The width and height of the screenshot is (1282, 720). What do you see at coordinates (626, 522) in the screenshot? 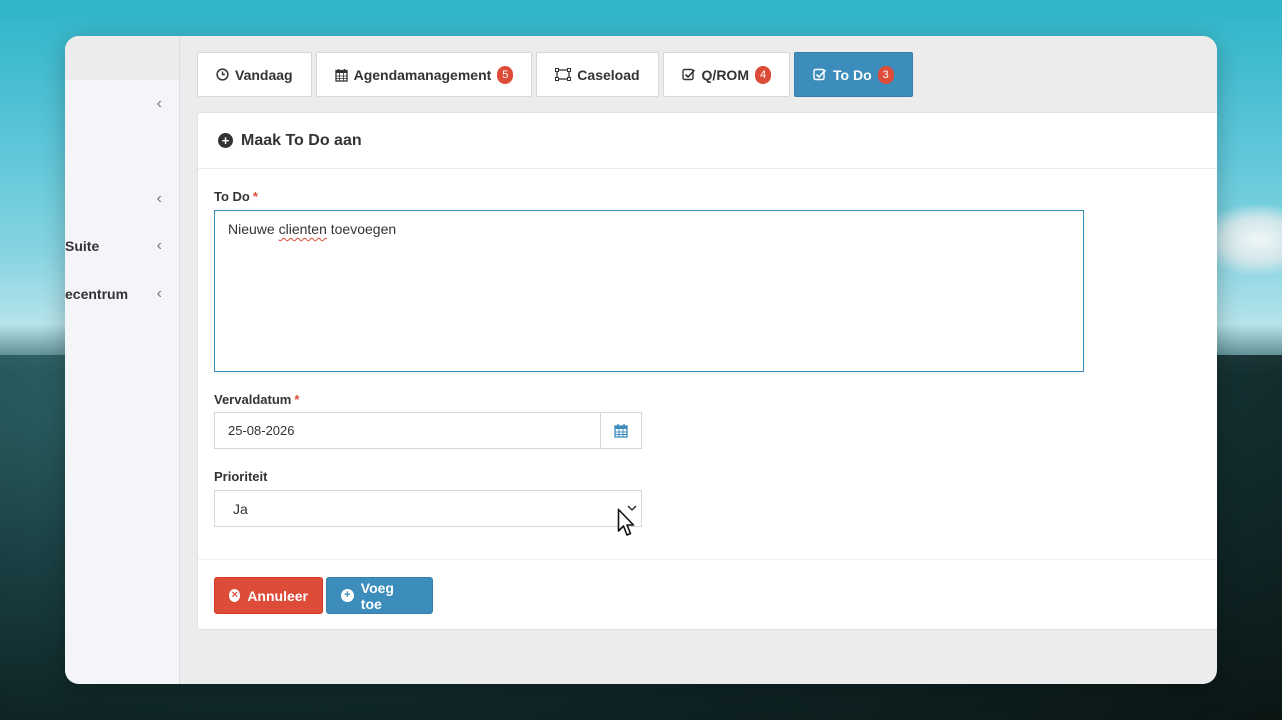
I see `mouse-cursor-icon` at bounding box center [626, 522].